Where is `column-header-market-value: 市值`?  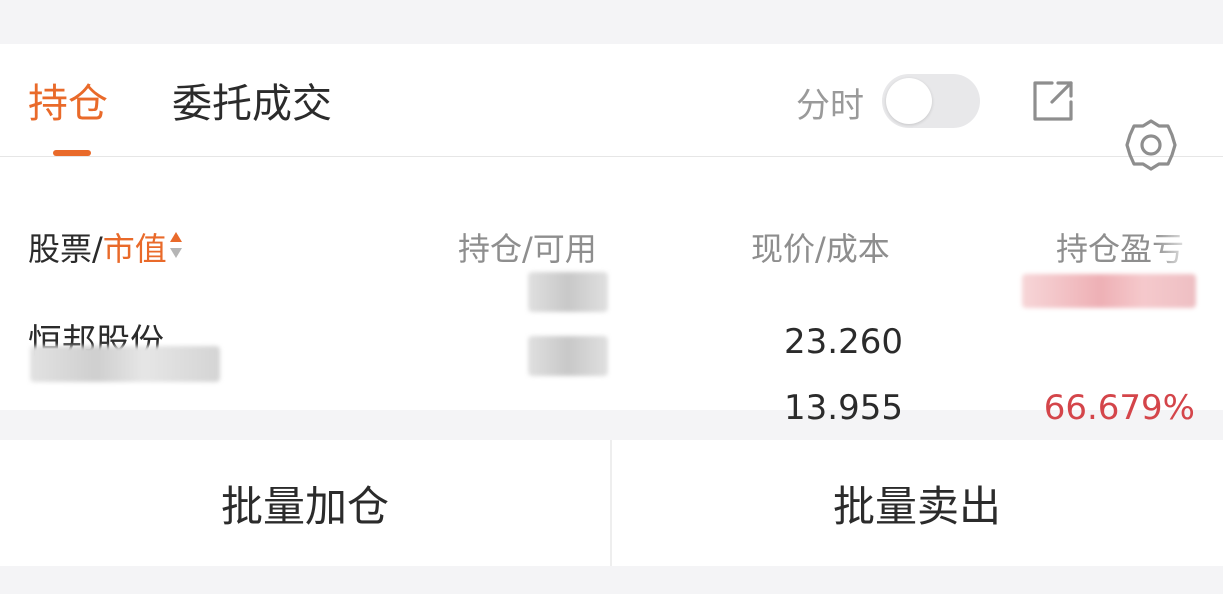 column-header-market-value: 市值 is located at coordinates (134, 249).